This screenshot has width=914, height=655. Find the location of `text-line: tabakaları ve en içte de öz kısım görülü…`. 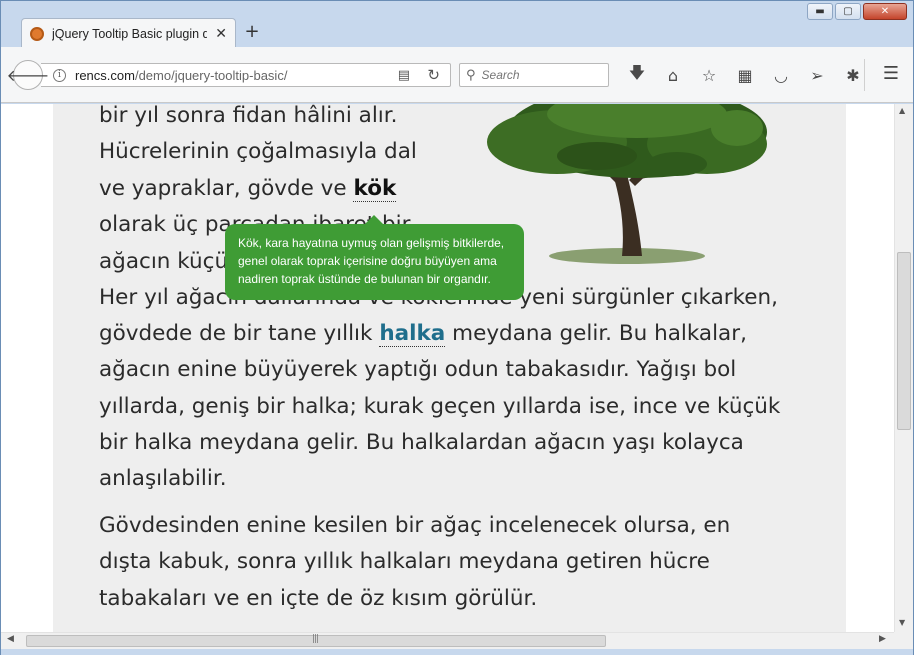

text-line: tabakaları ve en içte de öz kısım görülü… is located at coordinates (318, 598).